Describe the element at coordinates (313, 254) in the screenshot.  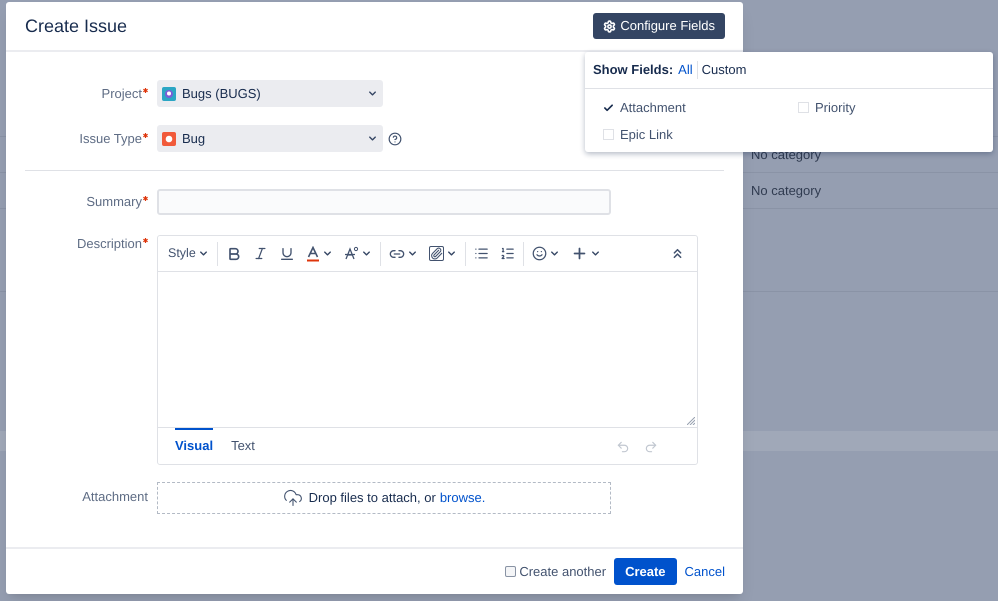
I see `text-color-icon` at that location.